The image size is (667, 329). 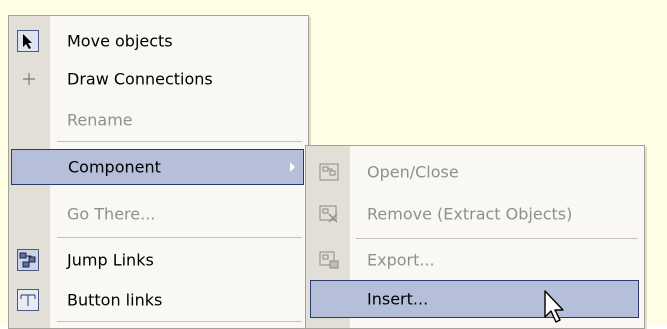 I want to click on open-close-component-icon, so click(x=329, y=172).